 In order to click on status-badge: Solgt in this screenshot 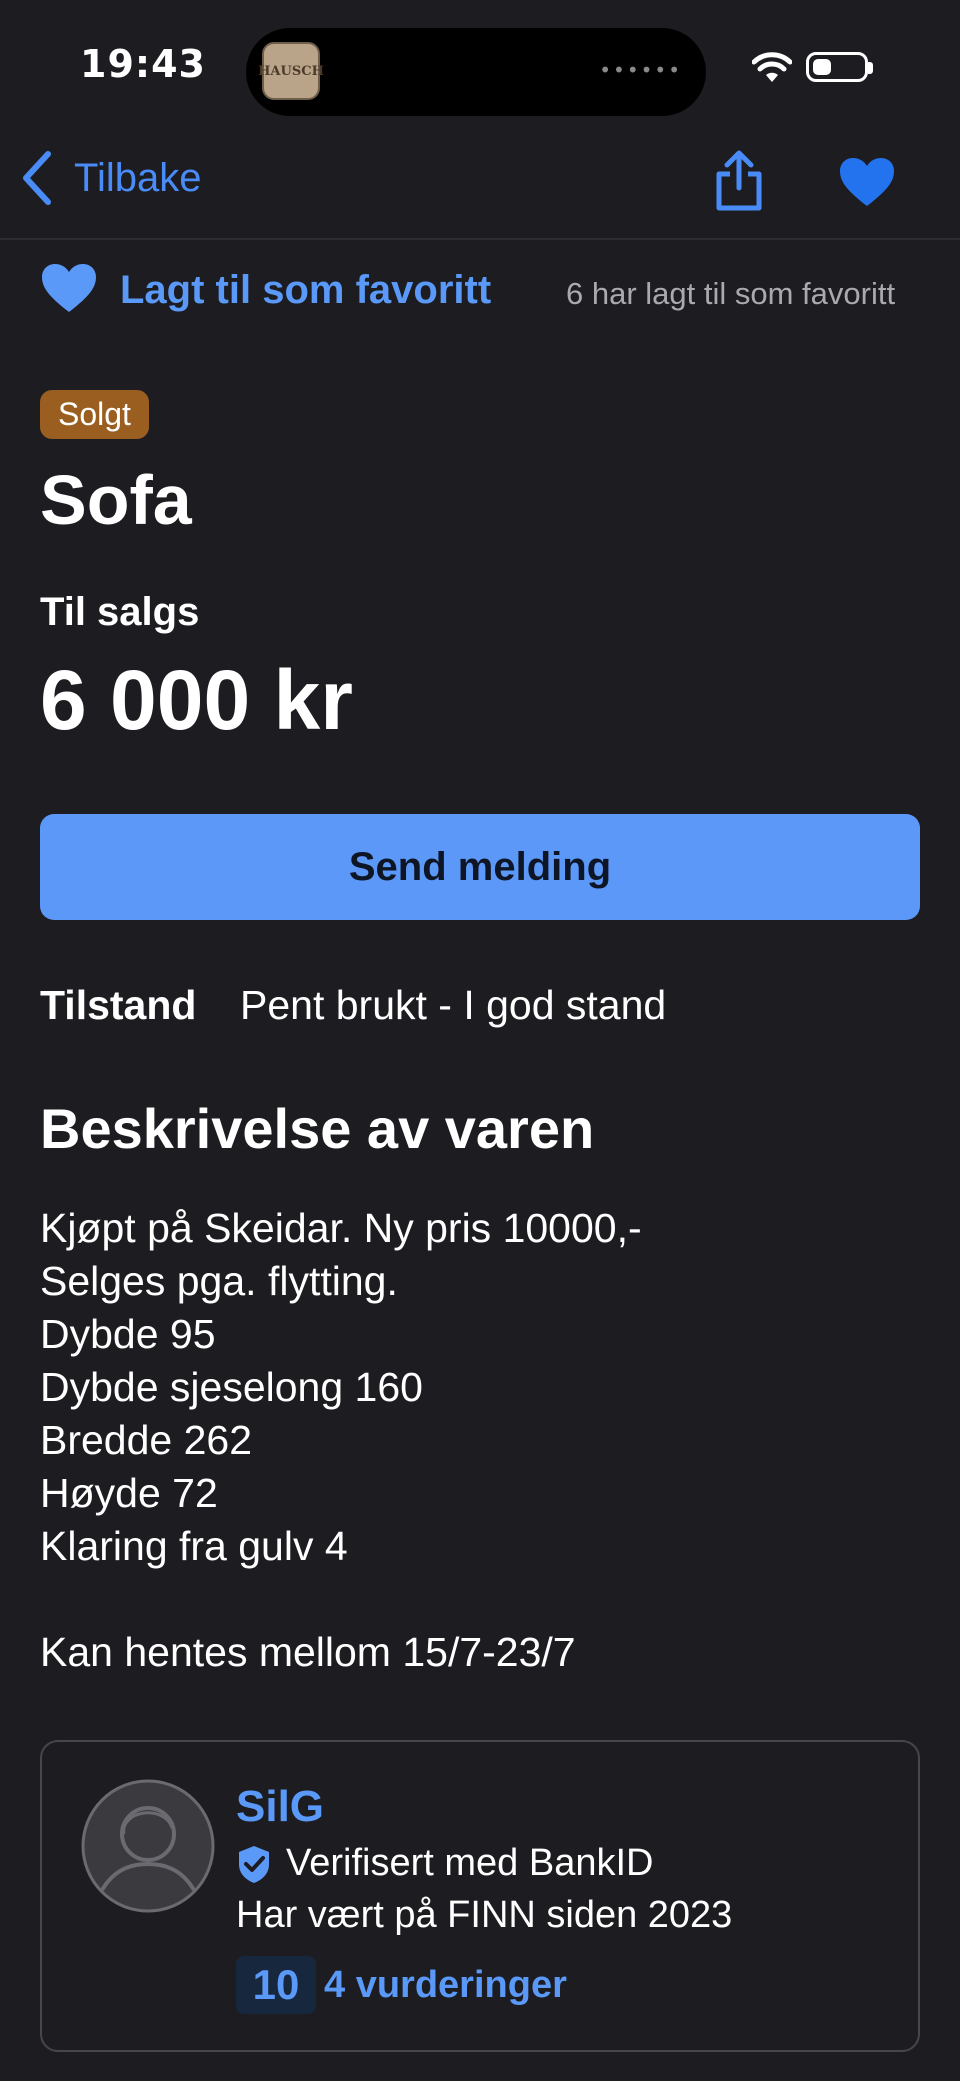, I will do `click(94, 414)`.